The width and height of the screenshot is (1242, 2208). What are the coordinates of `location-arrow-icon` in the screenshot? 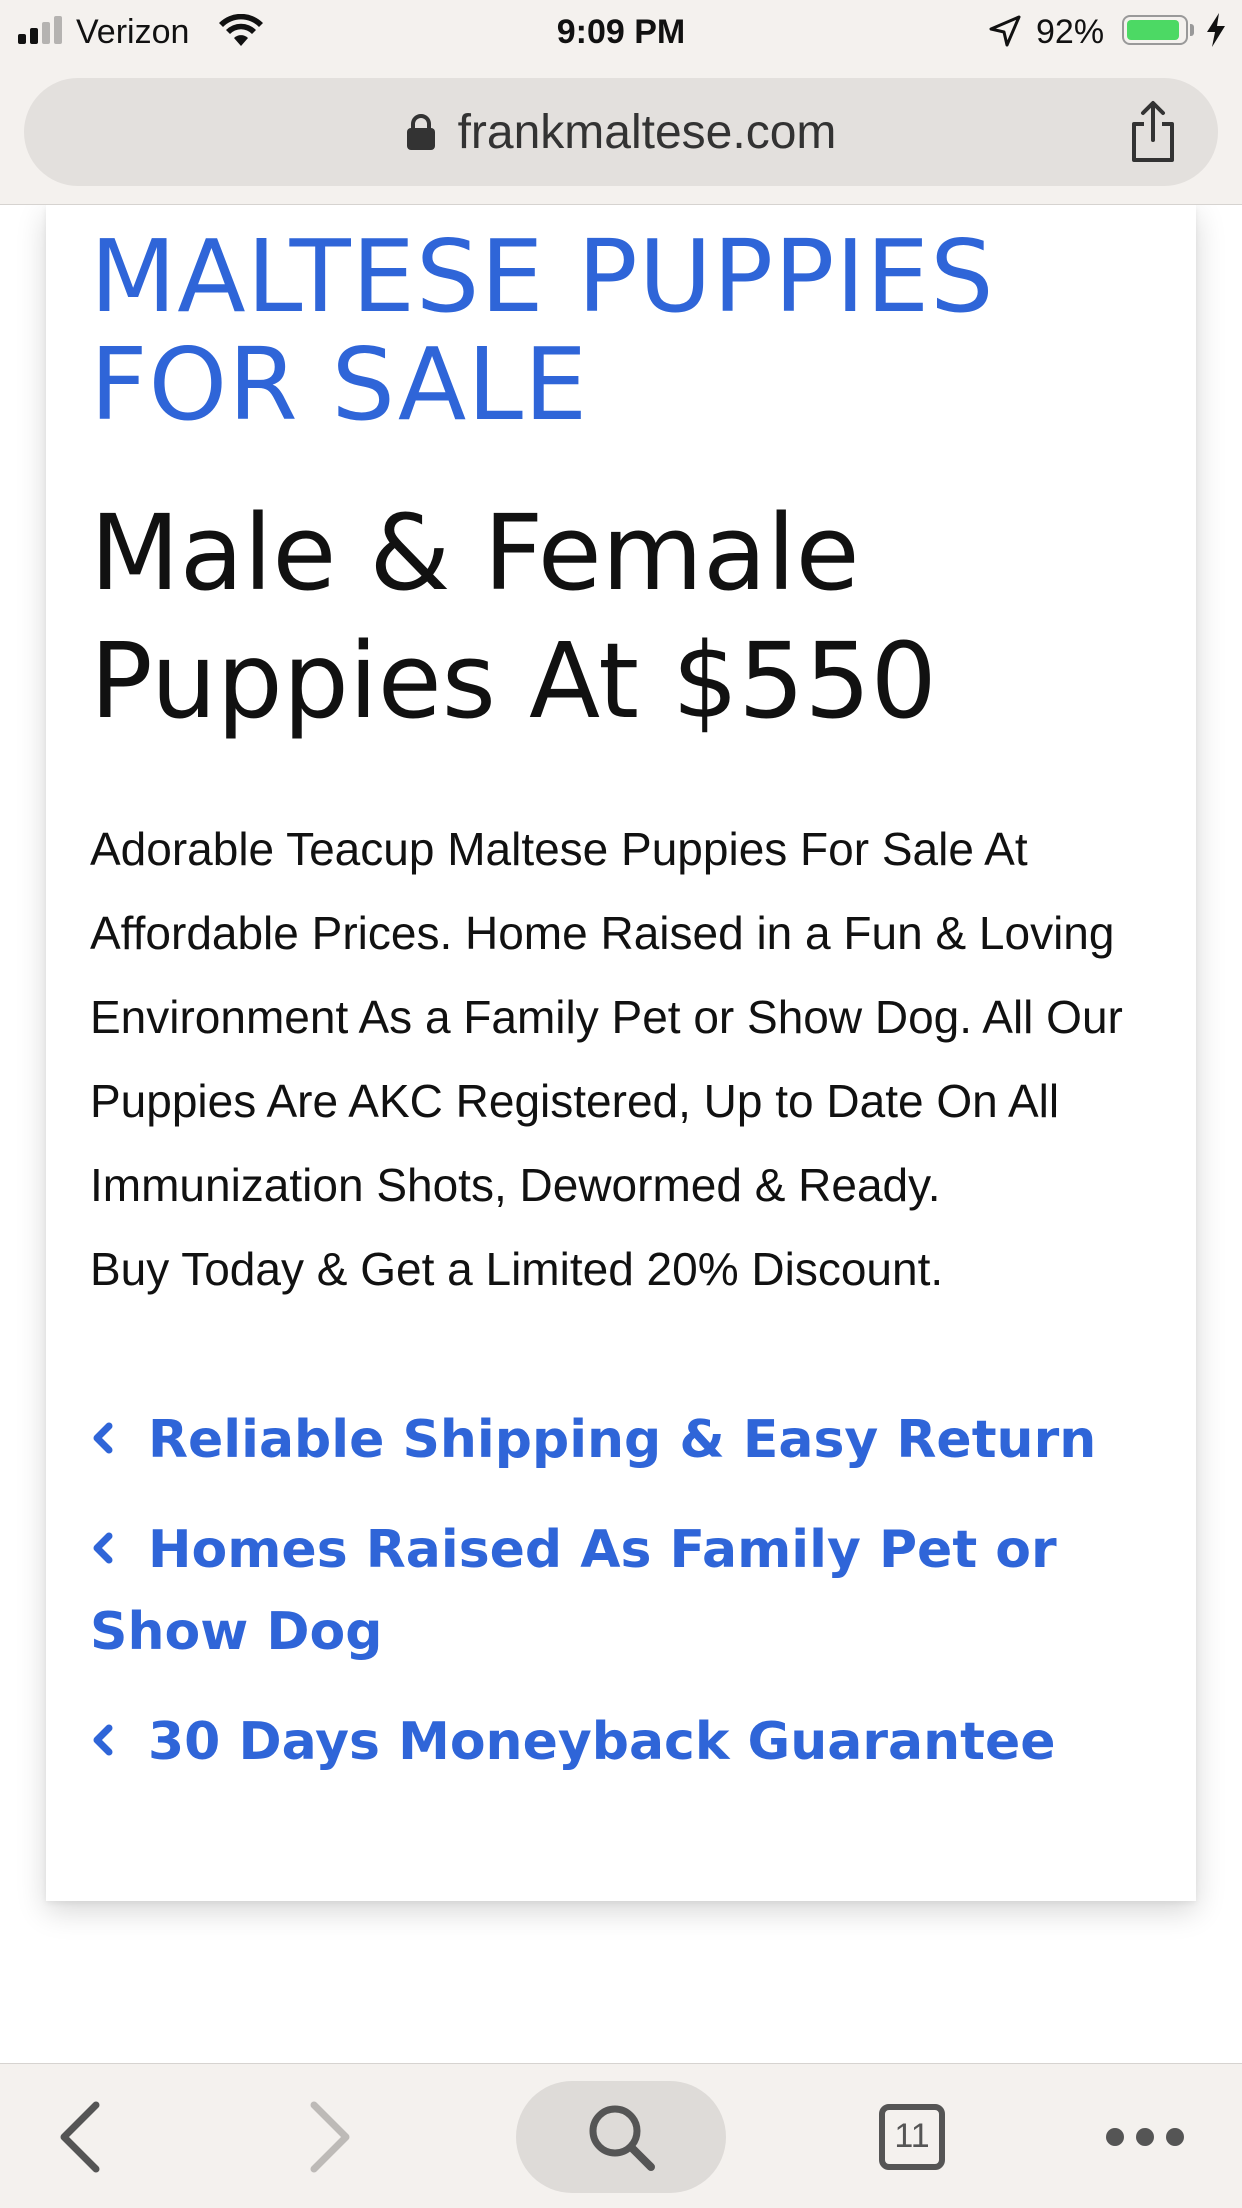 It's located at (1005, 31).